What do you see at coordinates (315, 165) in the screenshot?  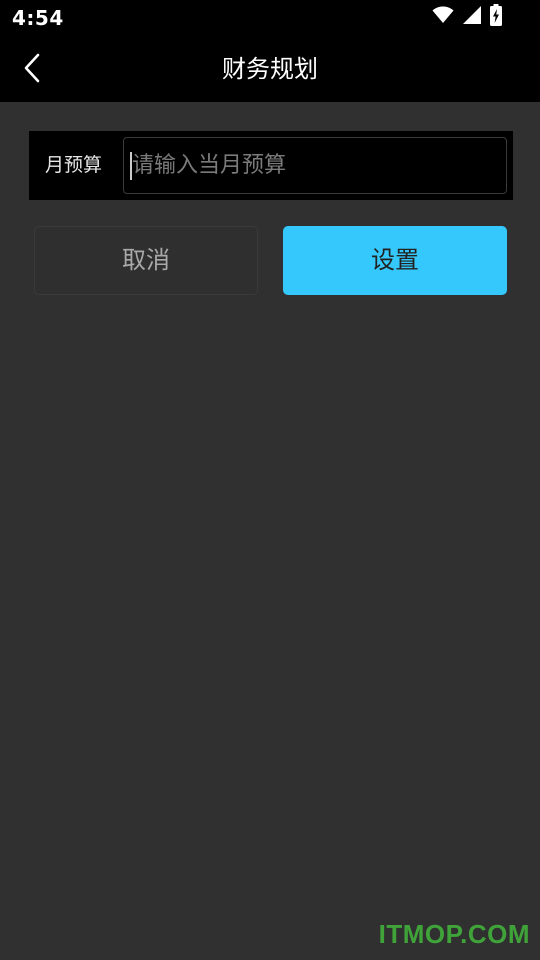 I see `monthly-budget-input` at bounding box center [315, 165].